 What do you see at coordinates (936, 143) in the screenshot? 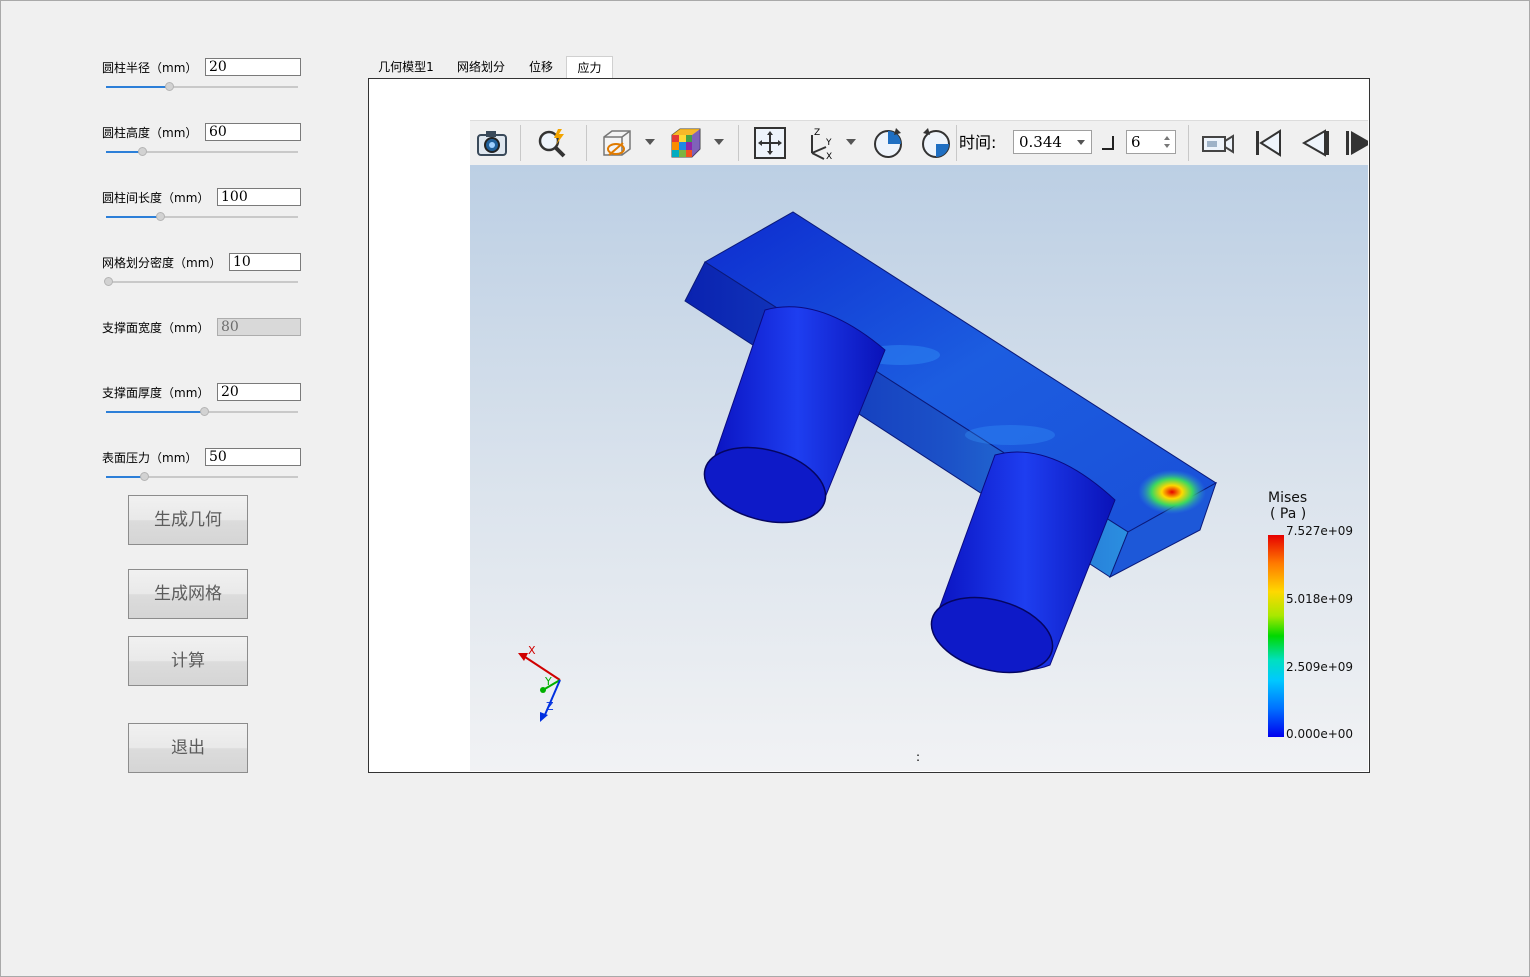
I see `rotate-ccw-icon` at bounding box center [936, 143].